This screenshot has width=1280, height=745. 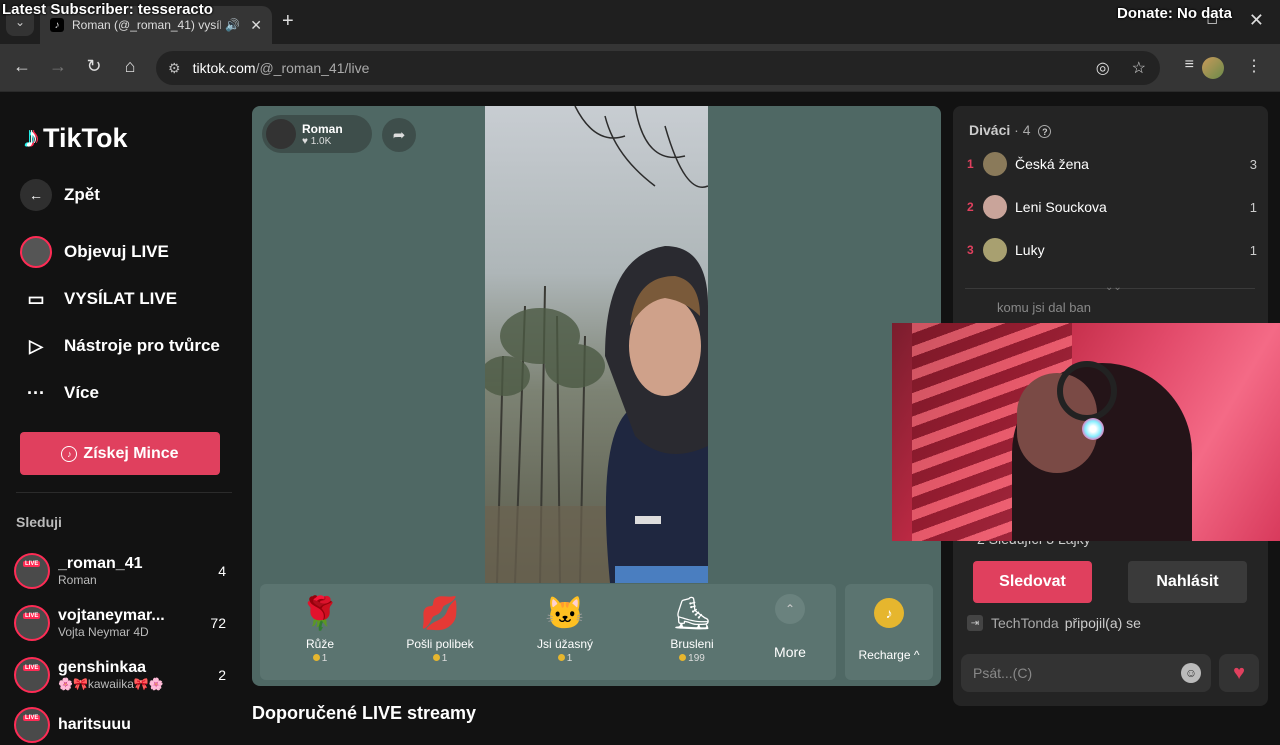 I want to click on following-sub: 🌸🎀kawaiika🎀🌸, so click(x=111, y=684).